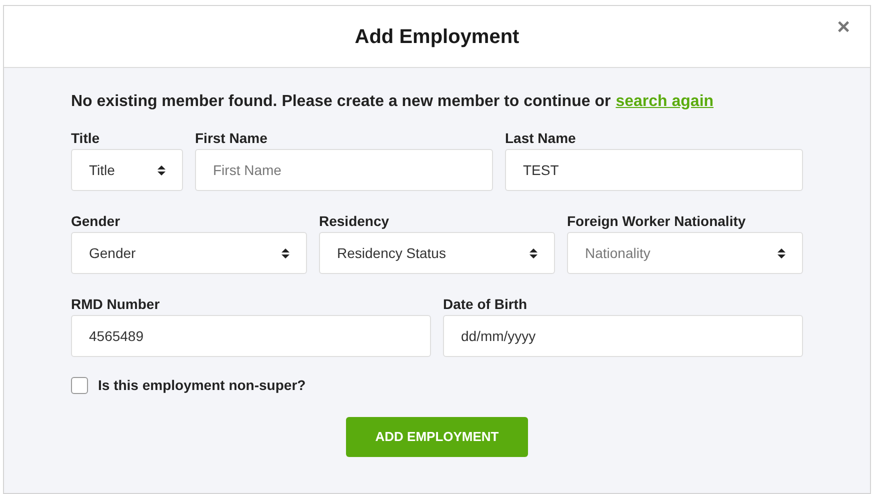  Describe the element at coordinates (189, 253) in the screenshot. I see `select-field: Gender` at that location.